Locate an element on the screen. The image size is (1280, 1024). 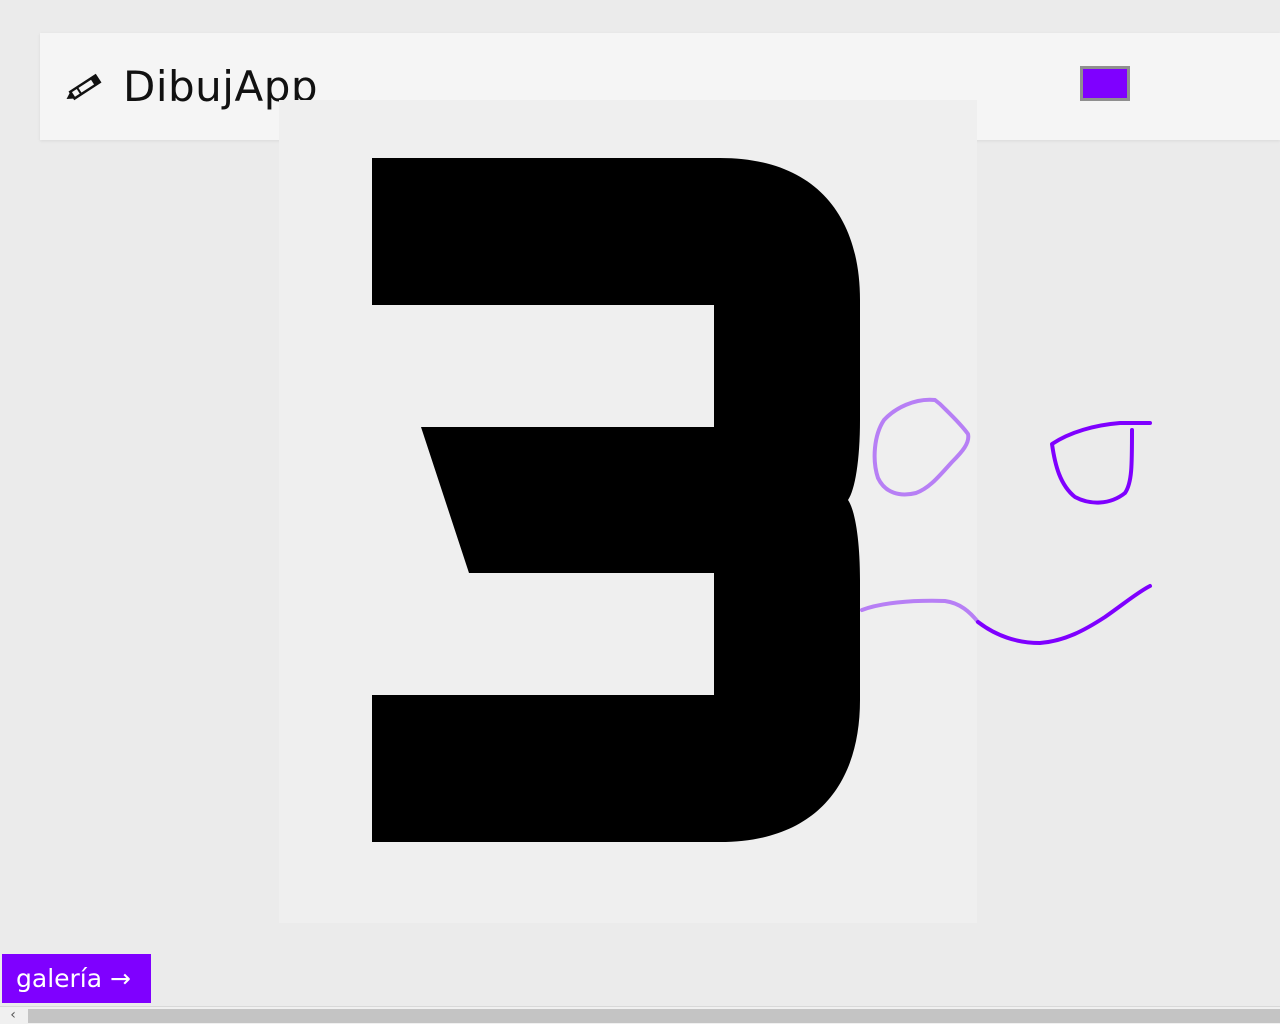
wave-stroke is located at coordinates (1064, 615).